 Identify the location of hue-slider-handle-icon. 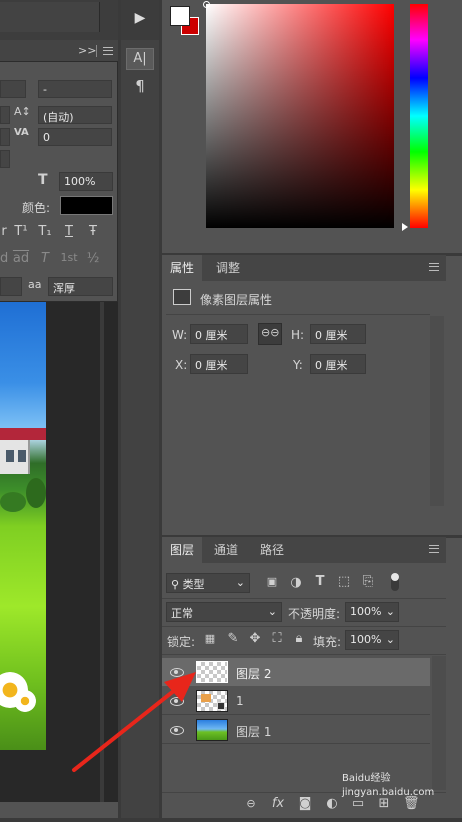
(405, 227).